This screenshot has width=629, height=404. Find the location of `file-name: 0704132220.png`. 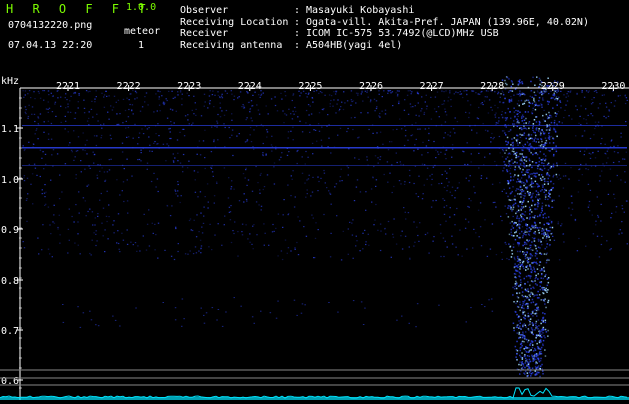

file-name: 0704132220.png is located at coordinates (50, 25).